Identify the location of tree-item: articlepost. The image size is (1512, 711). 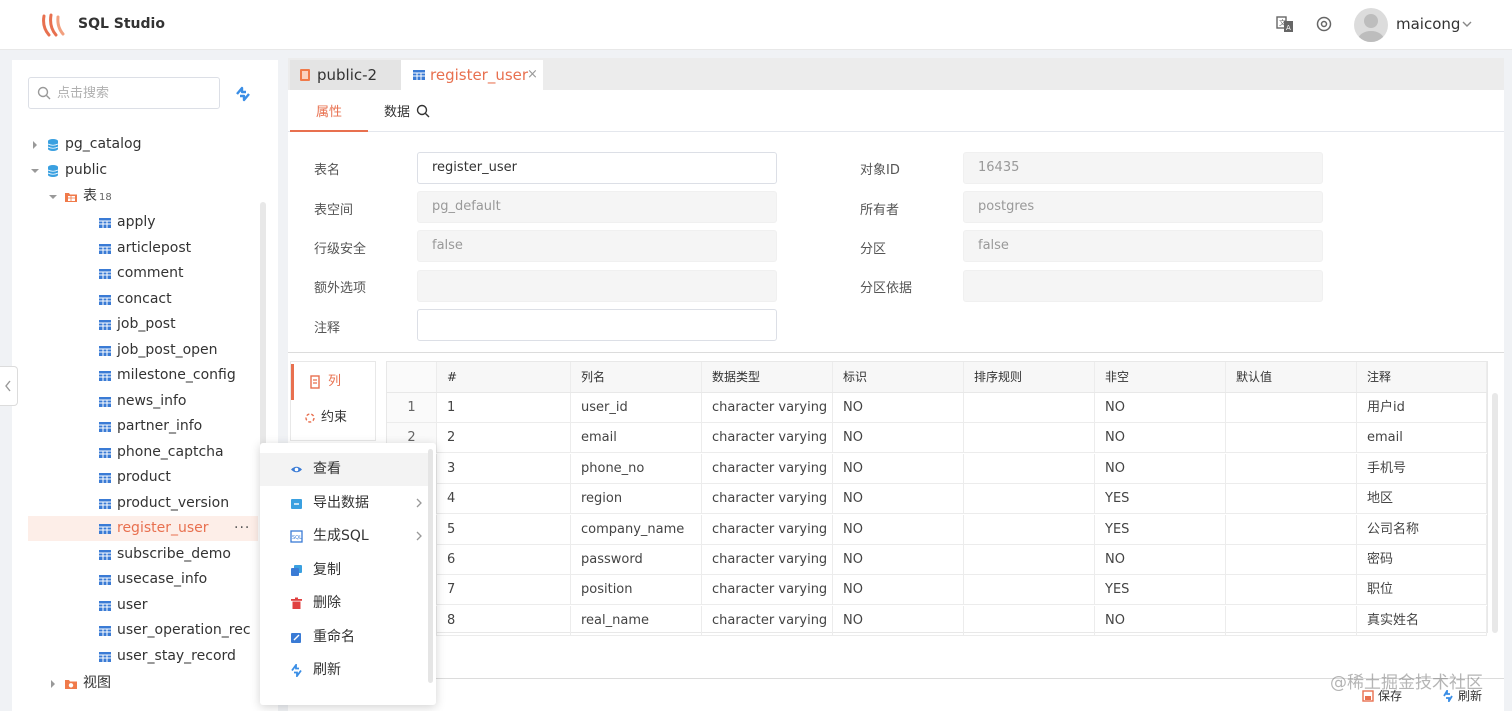
(135, 248).